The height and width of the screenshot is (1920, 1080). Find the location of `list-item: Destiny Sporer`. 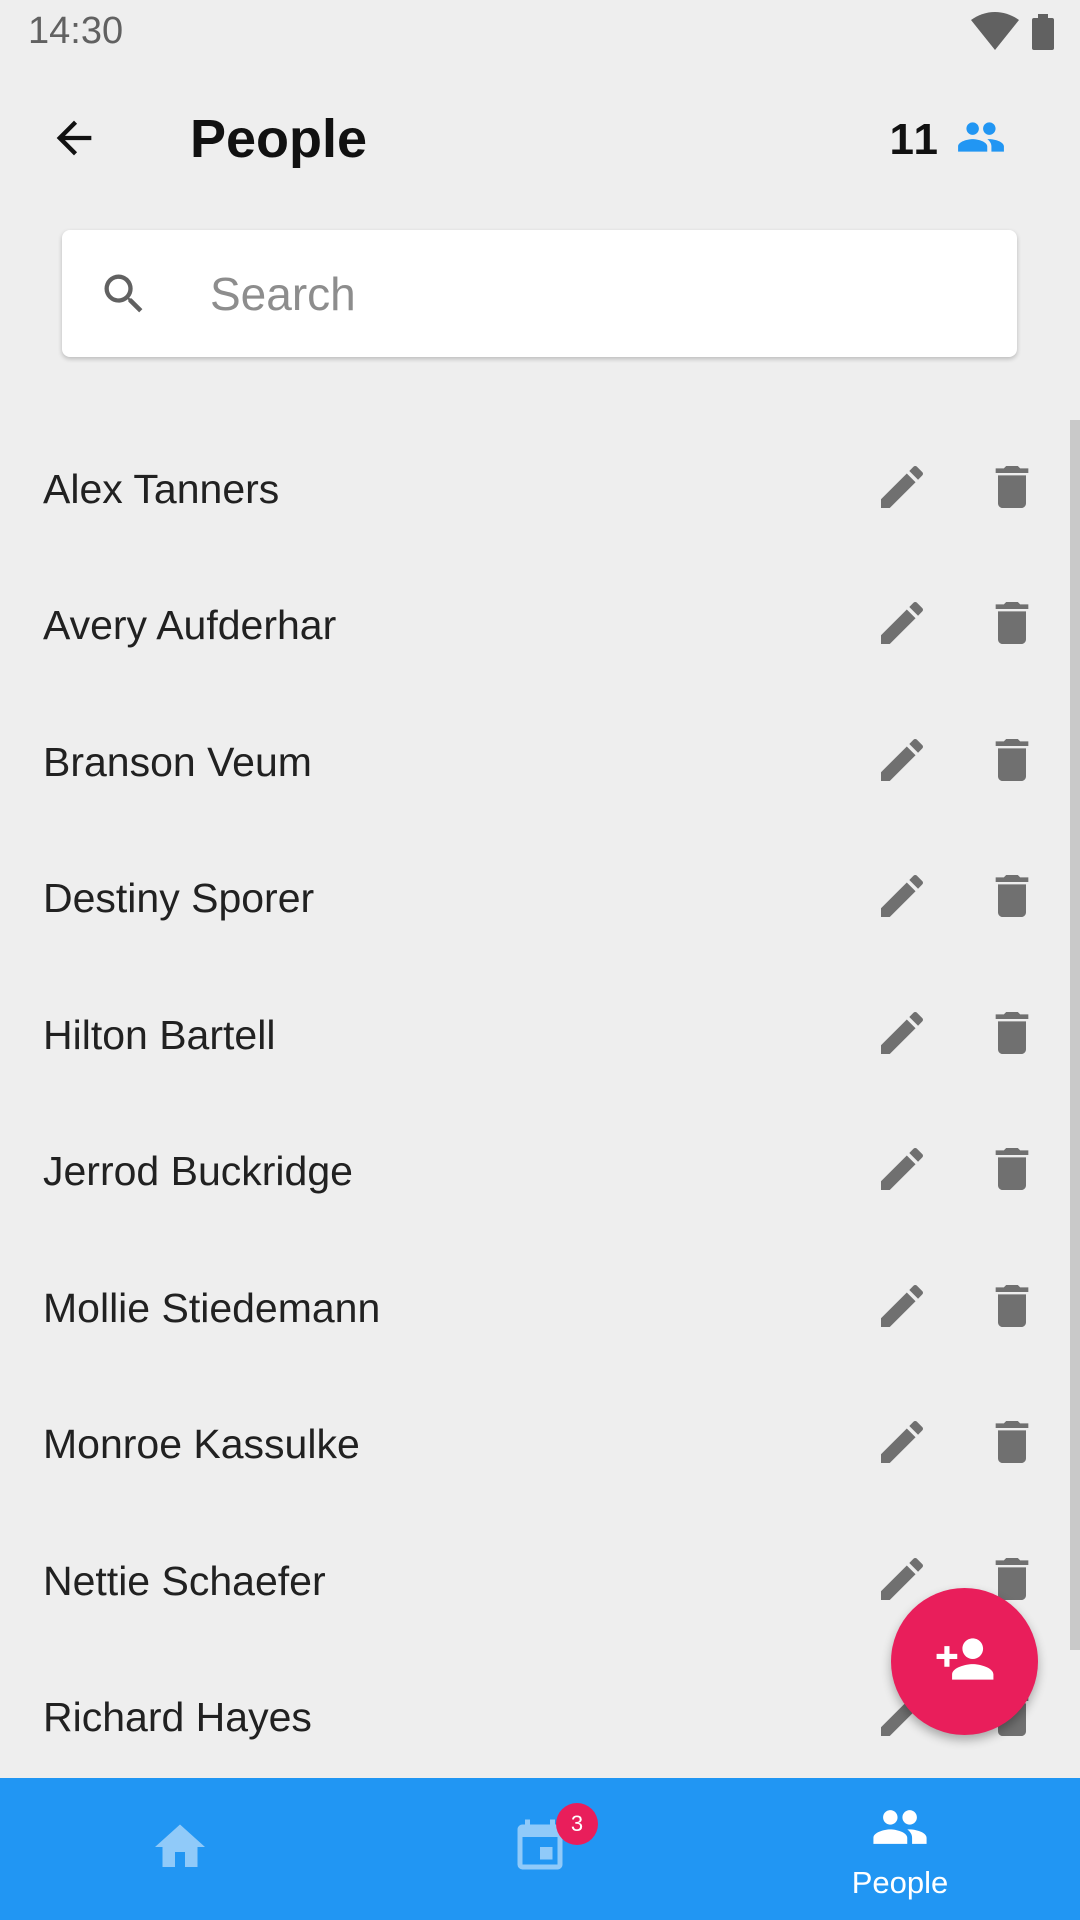

list-item: Destiny Sporer is located at coordinates (535, 899).